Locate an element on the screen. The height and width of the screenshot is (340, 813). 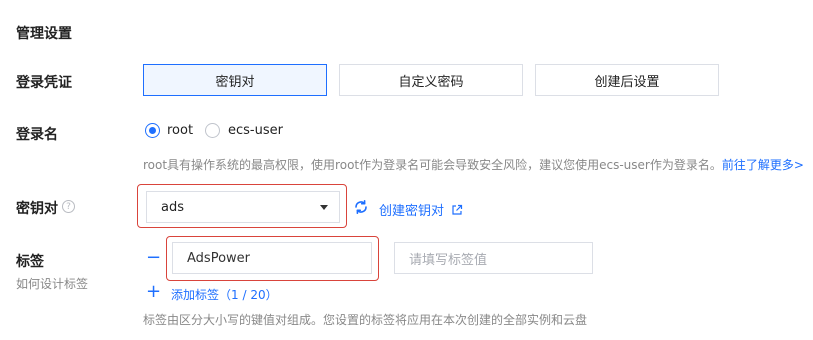
radio-root is located at coordinates (152, 130).